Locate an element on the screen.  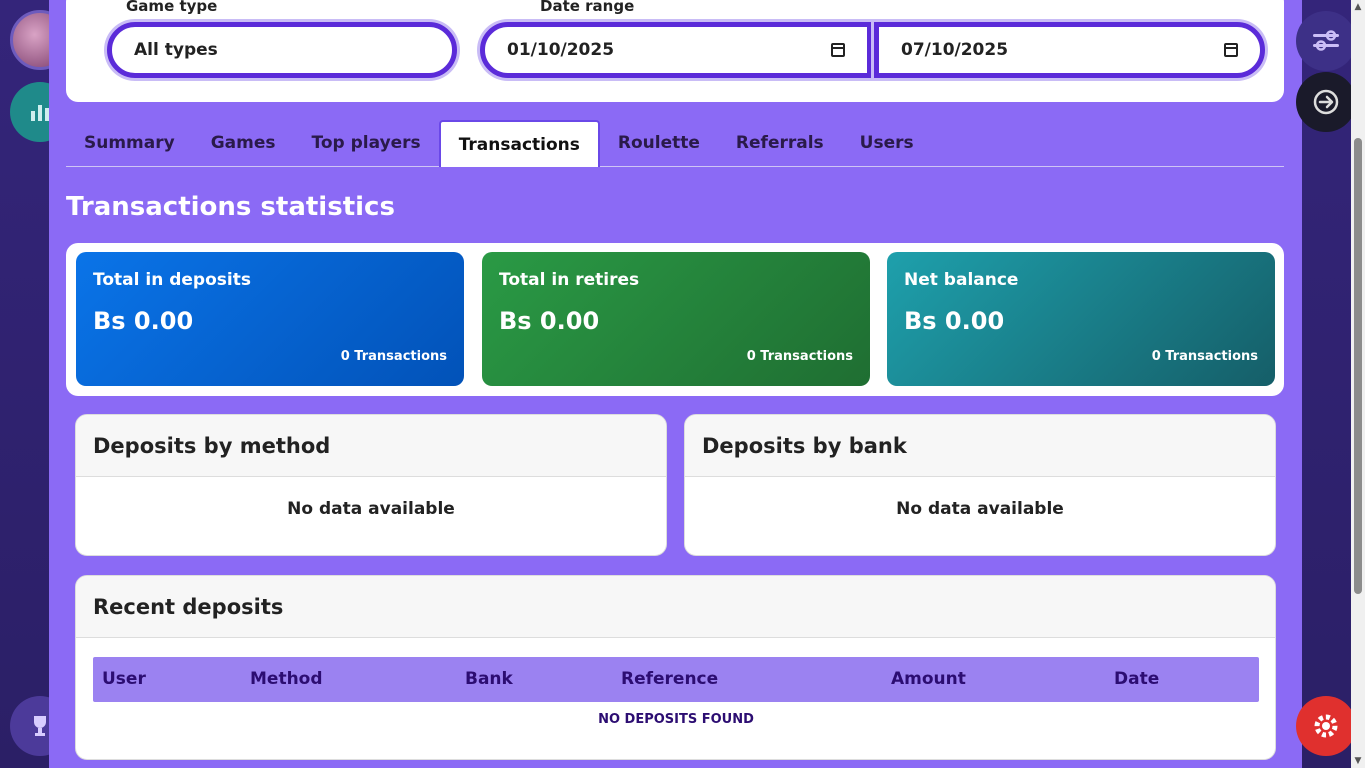
scroll-down-arrow-icon: ▼ is located at coordinates (1358, 761).